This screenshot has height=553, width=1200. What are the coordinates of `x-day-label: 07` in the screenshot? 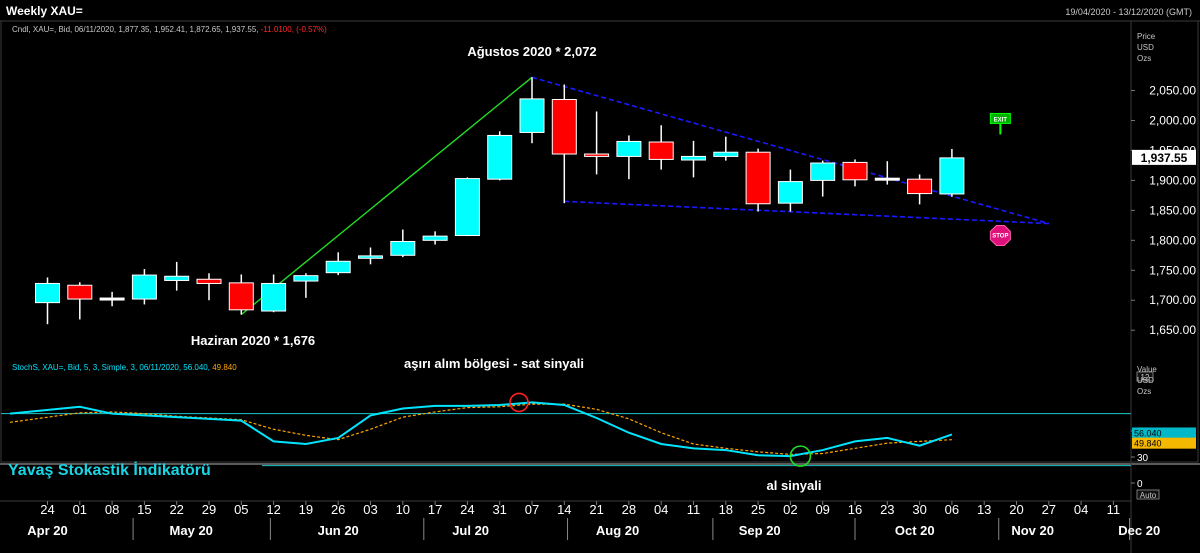 It's located at (532, 509).